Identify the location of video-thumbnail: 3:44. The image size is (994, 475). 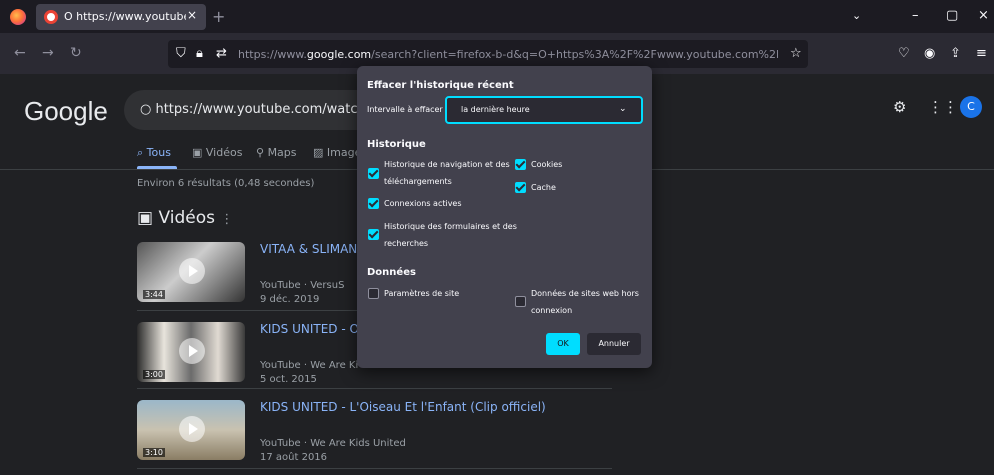
(191, 272).